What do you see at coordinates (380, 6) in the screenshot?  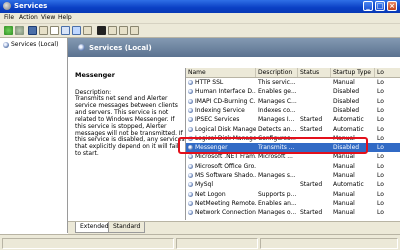 I see `maximize-button: □` at bounding box center [380, 6].